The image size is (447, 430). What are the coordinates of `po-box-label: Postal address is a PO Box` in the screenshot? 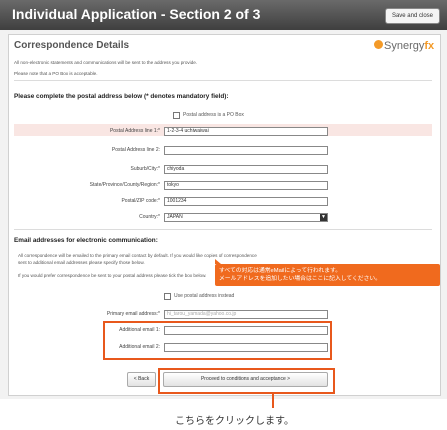 It's located at (213, 115).